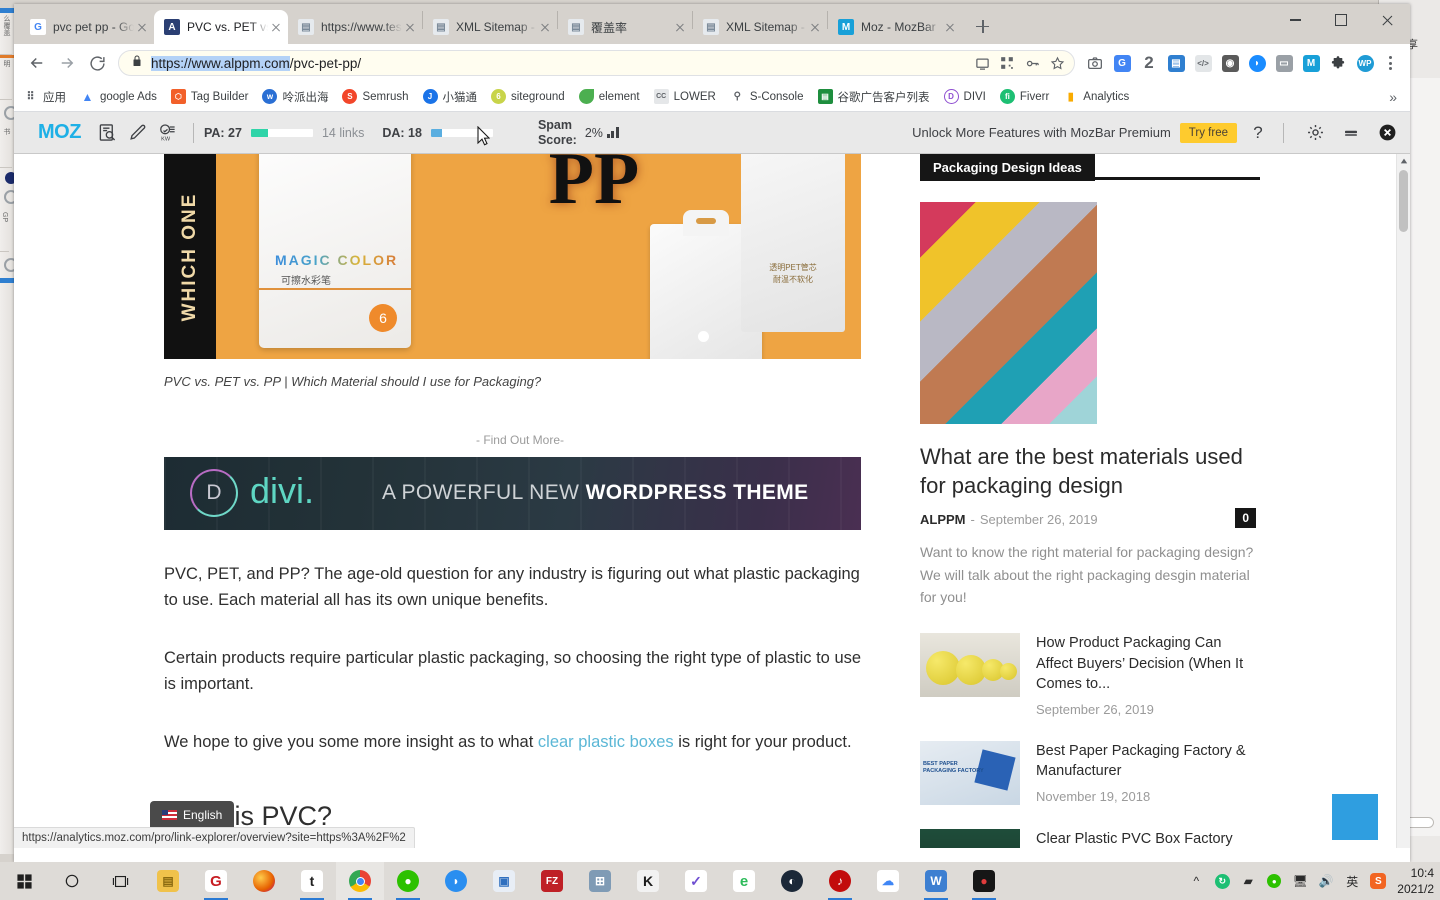 The height and width of the screenshot is (900, 1440). What do you see at coordinates (512, 493) in the screenshot?
I see `divi-ad-banner: D divi. A POWERFUL NEW WORDPRESS THEME` at bounding box center [512, 493].